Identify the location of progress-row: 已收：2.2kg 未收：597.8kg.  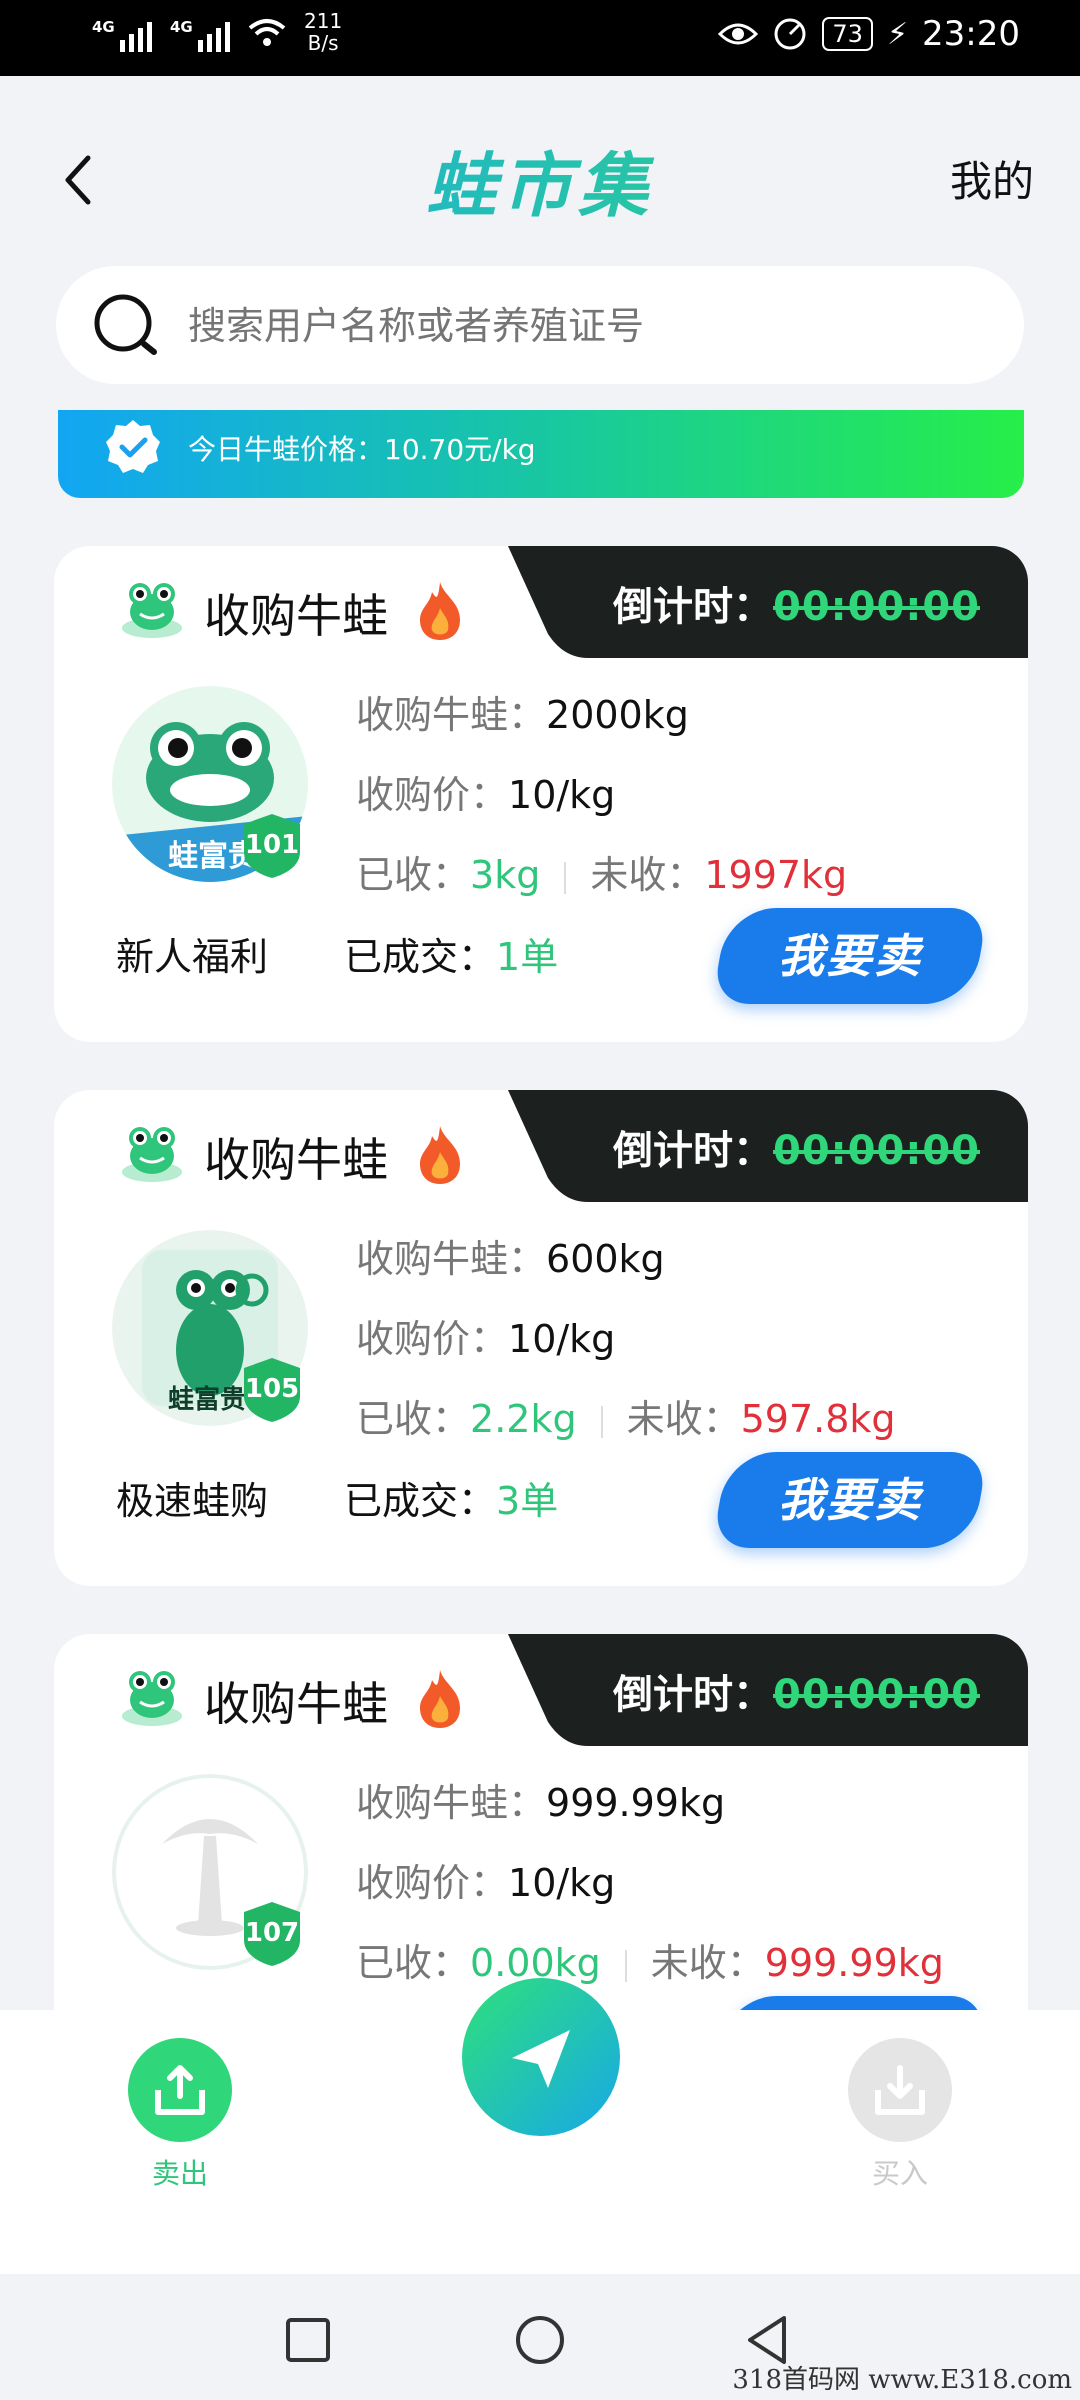
(626, 1415).